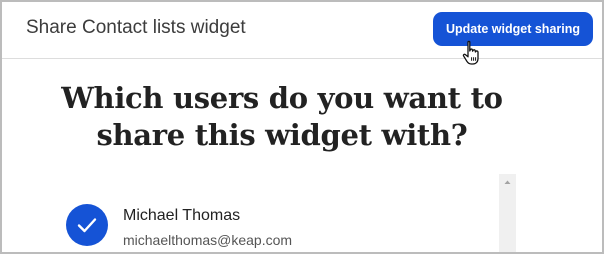 This screenshot has width=604, height=254. I want to click on user-name: Michael Thomas, so click(182, 215).